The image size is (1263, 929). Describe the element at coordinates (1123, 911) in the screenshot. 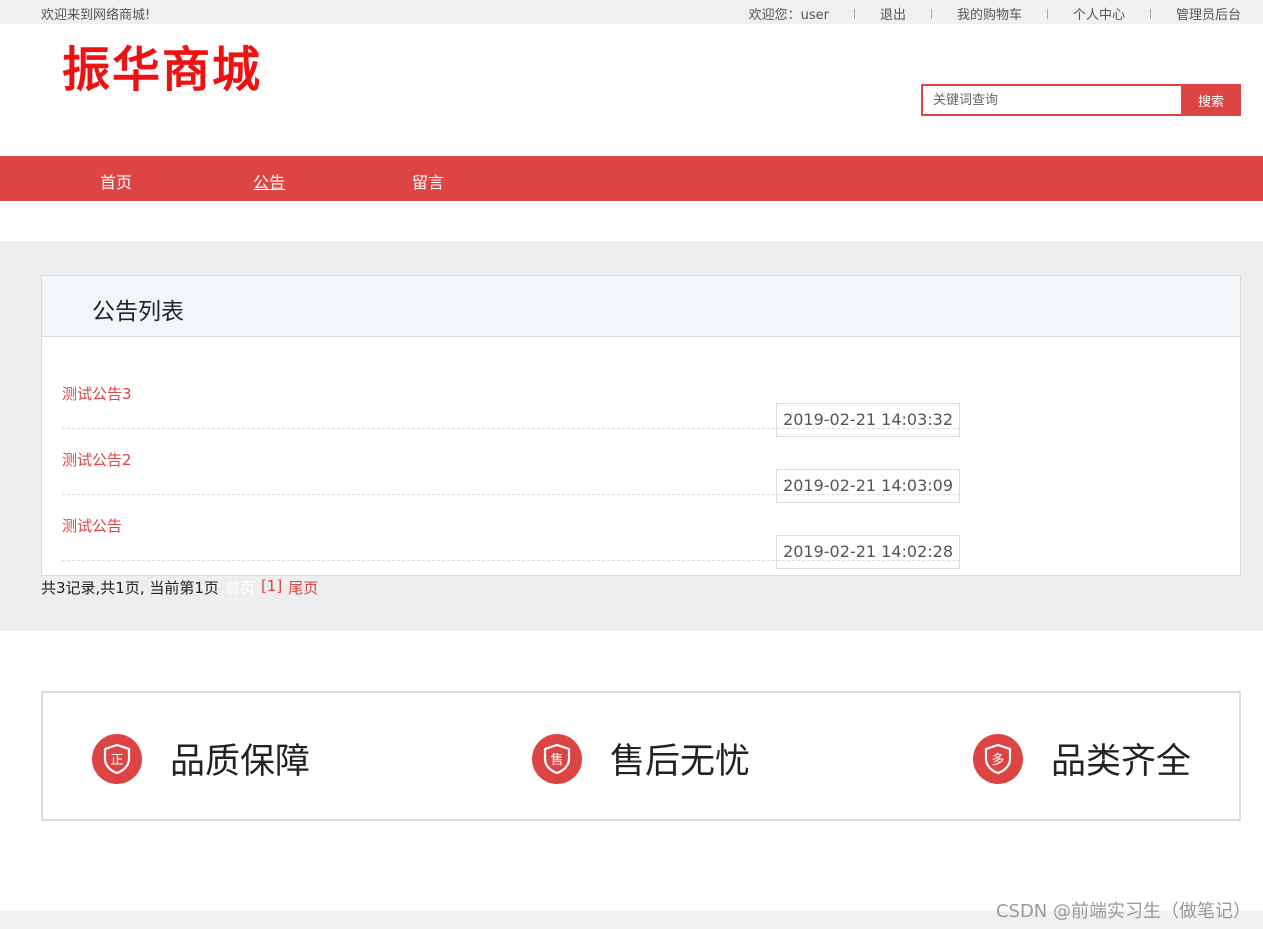

I see `watermark-text: CSDN @前端实习生（做笔记）` at that location.